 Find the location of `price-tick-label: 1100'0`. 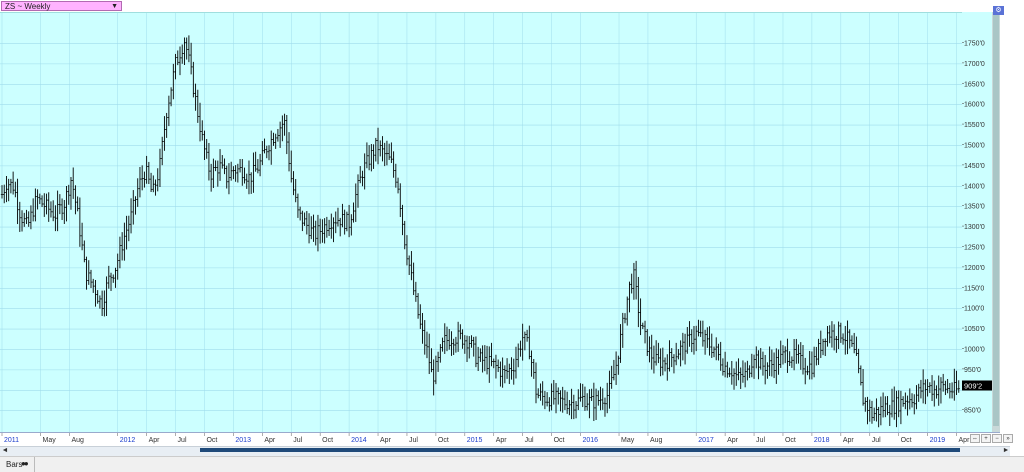

price-tick-label: 1100'0 is located at coordinates (974, 309).